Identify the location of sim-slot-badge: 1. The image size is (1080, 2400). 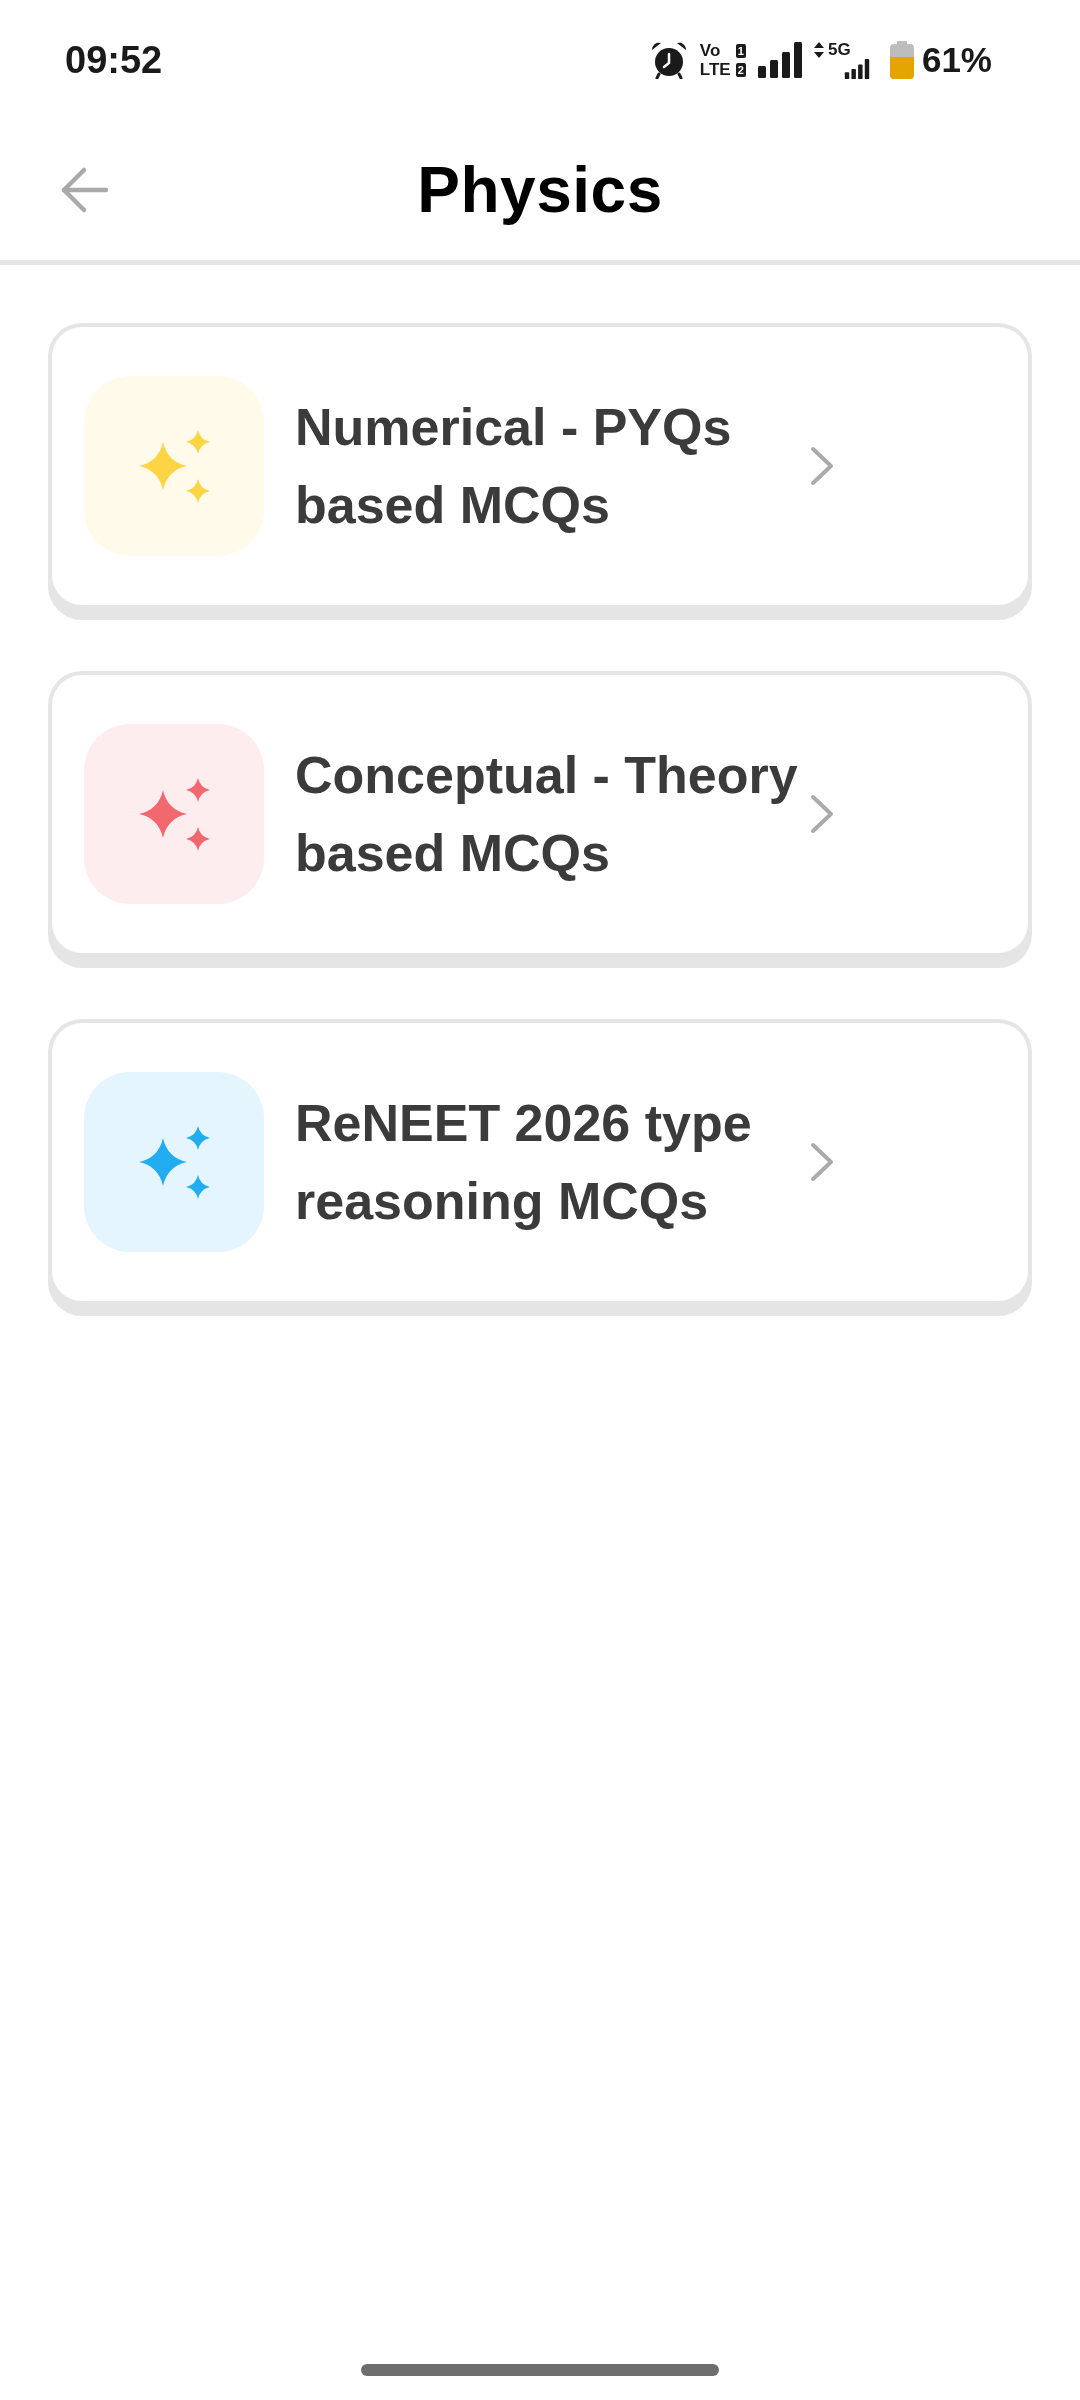
(740, 50).